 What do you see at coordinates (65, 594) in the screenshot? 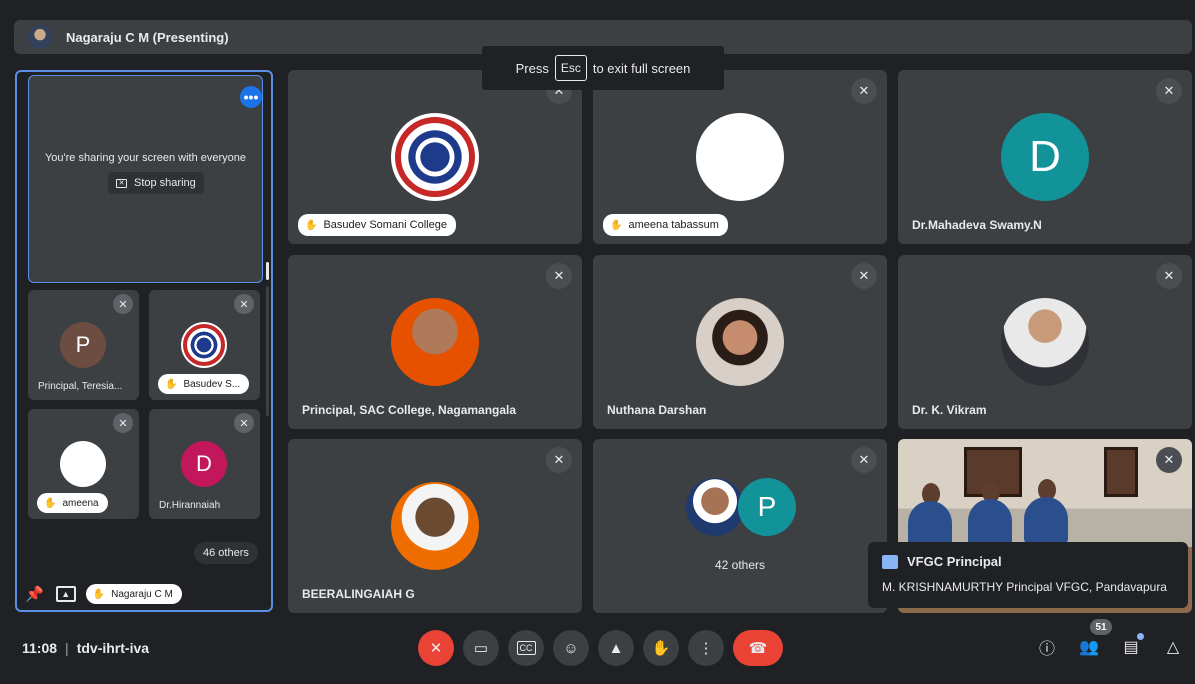
I see `present-icon: ▲` at bounding box center [65, 594].